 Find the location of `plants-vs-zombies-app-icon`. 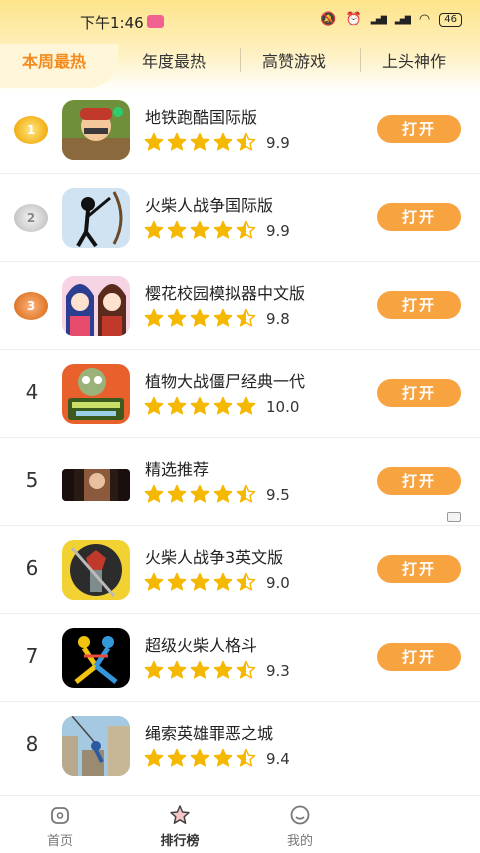

plants-vs-zombies-app-icon is located at coordinates (96, 394).